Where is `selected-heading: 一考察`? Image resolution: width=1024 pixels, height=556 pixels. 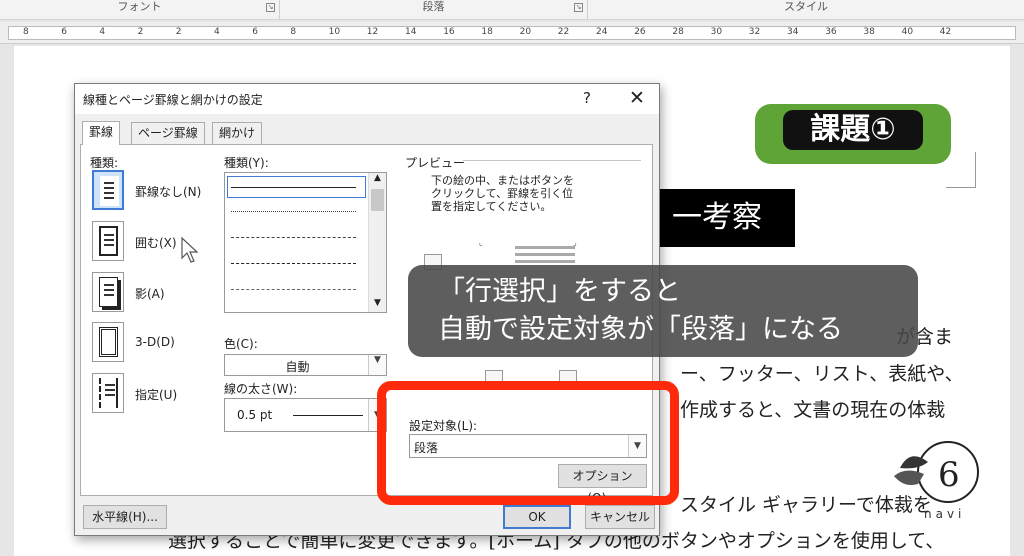
selected-heading: 一考察 is located at coordinates (727, 218).